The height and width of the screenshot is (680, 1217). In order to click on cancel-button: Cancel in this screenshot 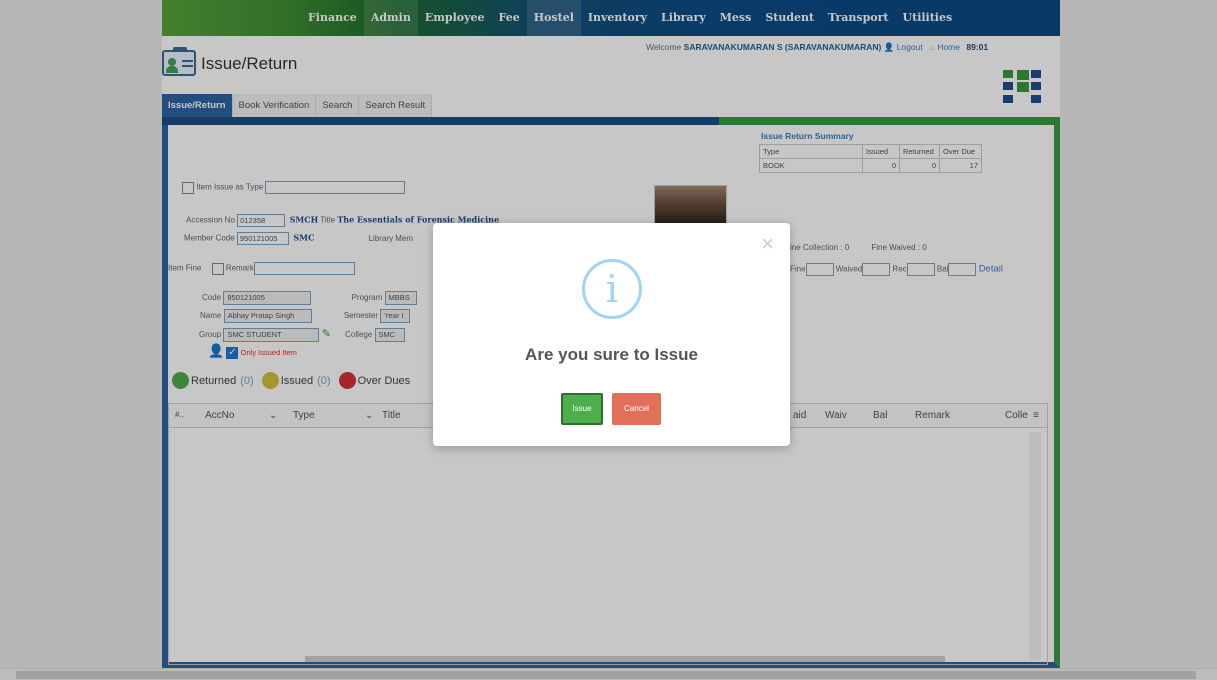, I will do `click(636, 409)`.